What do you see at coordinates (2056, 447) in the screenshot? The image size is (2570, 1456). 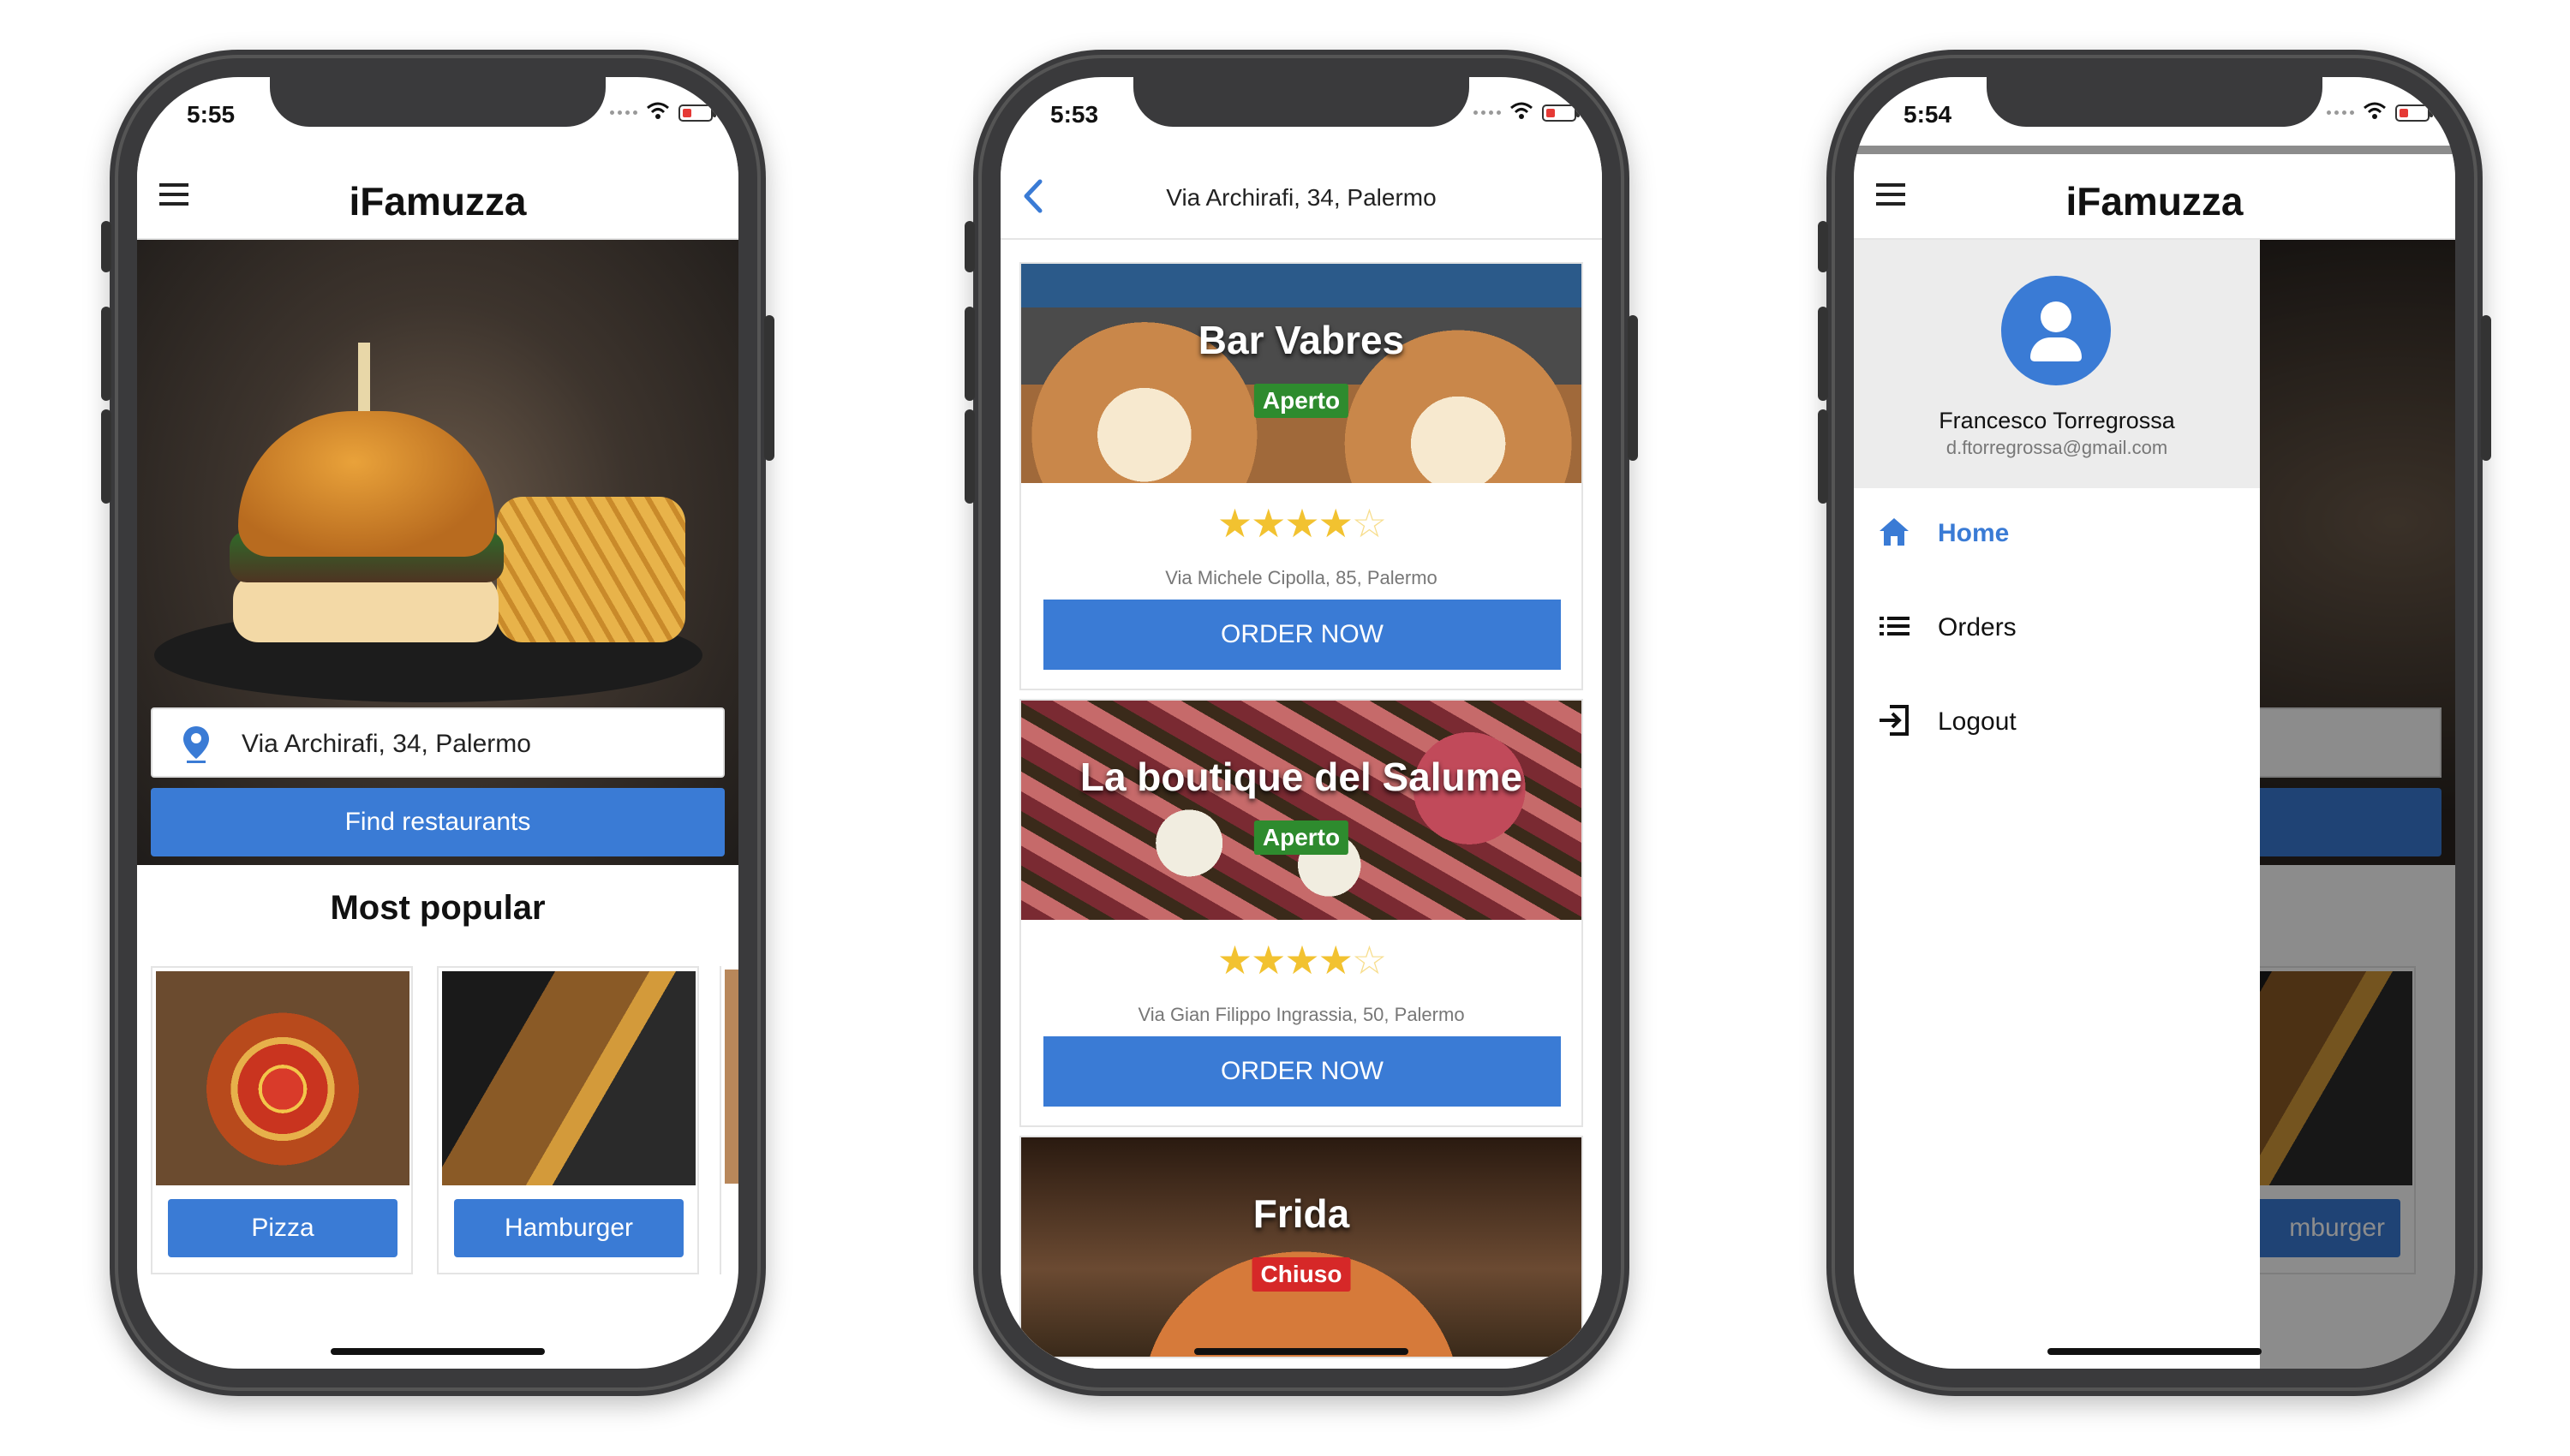 I see `user-email: d.ftorregrossa@gmail.com` at bounding box center [2056, 447].